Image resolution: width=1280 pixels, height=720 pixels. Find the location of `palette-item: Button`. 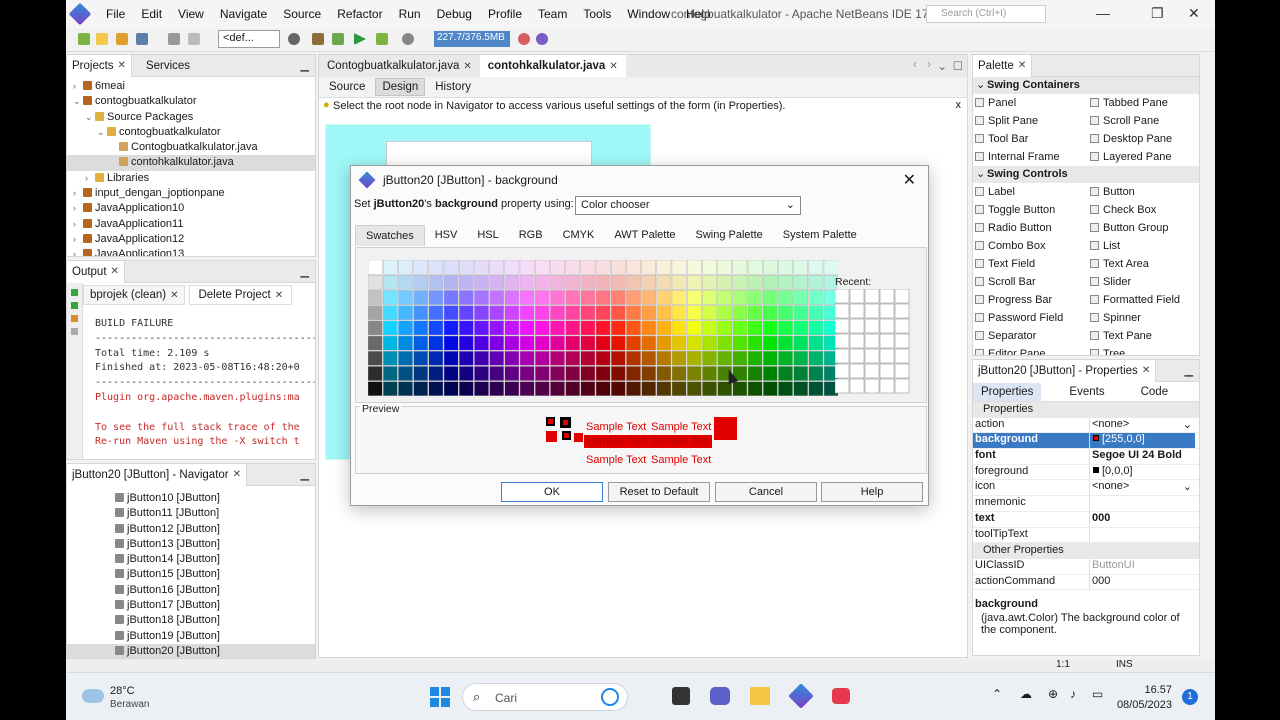

palette-item: Button is located at coordinates (1143, 192).